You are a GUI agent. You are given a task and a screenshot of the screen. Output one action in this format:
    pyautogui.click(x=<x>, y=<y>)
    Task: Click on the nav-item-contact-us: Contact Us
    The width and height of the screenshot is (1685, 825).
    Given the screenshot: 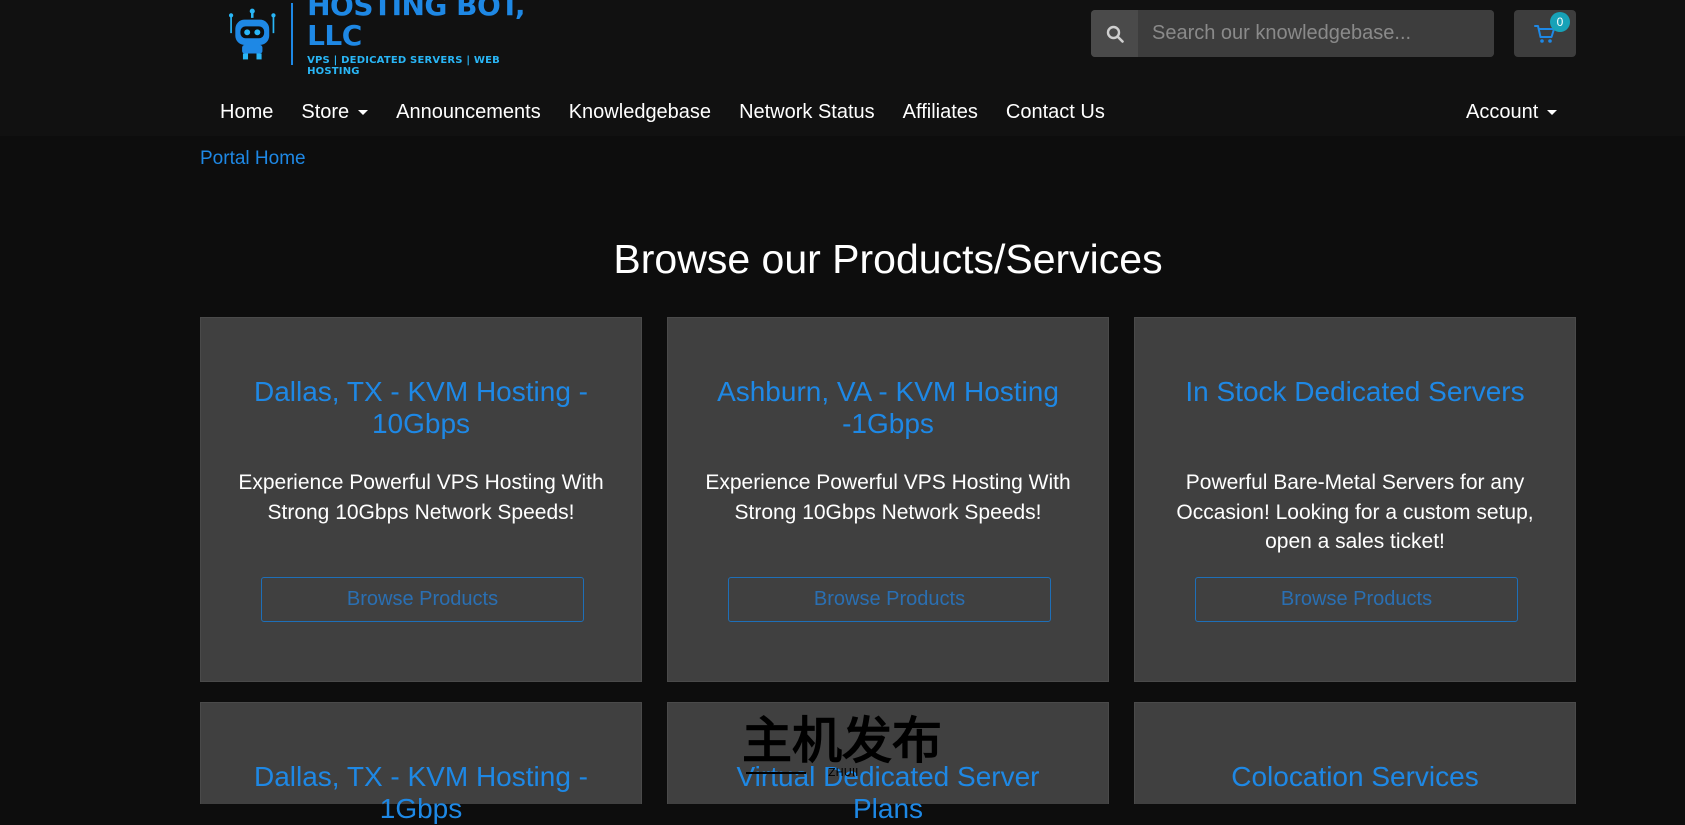 What is the action you would take?
    pyautogui.click(x=1055, y=112)
    